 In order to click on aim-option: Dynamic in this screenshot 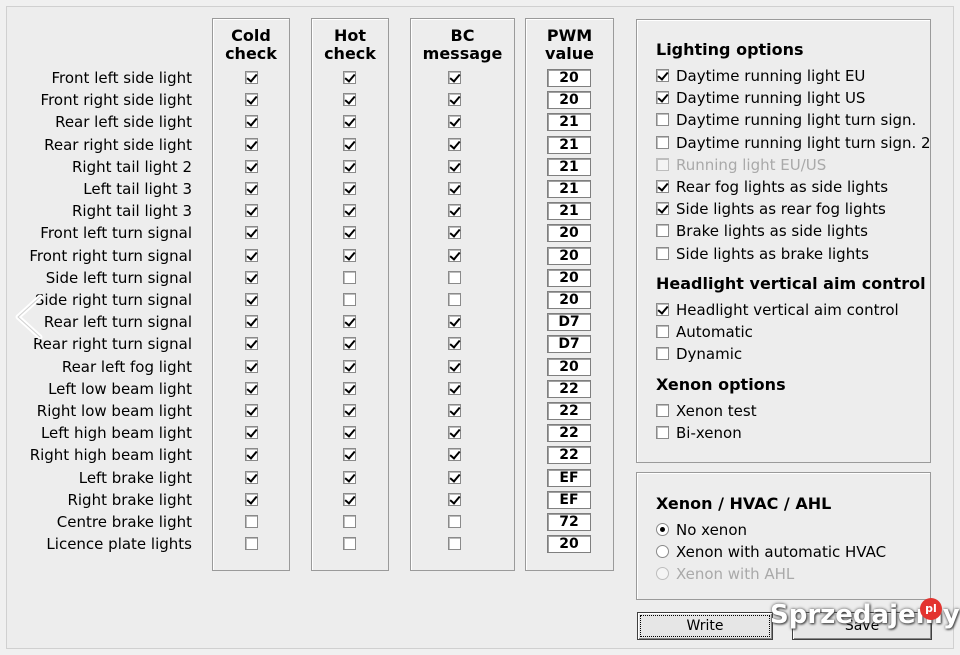, I will do `click(786, 355)`.